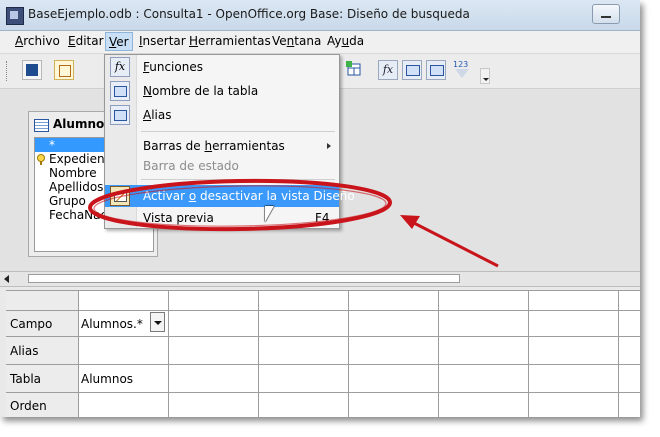 The height and width of the screenshot is (437, 660). I want to click on menu-ventana: Ventana, so click(296, 41).